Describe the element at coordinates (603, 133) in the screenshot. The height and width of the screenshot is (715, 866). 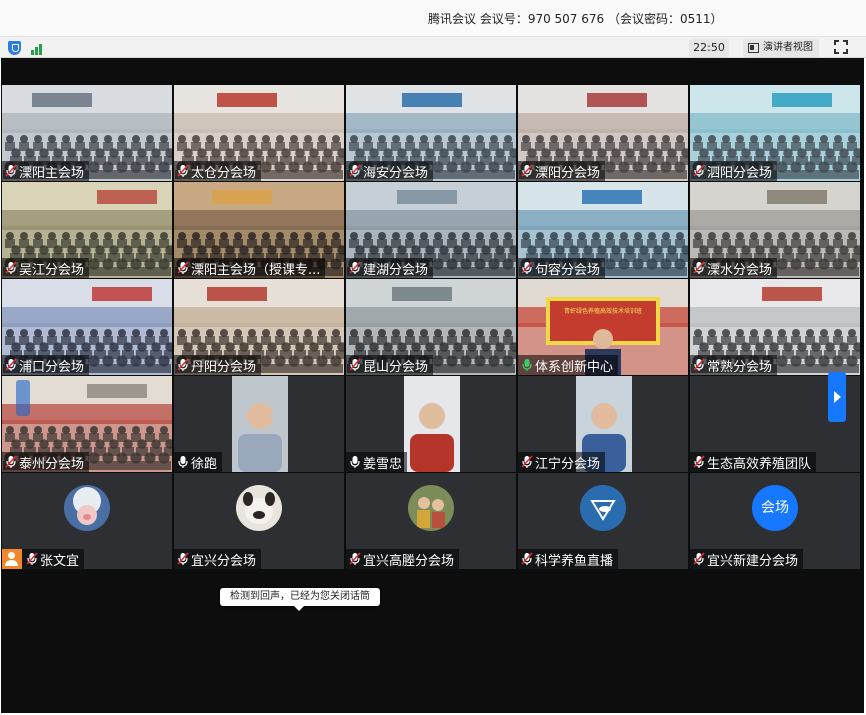
I see `participant-tile: 溧阳分会场` at that location.